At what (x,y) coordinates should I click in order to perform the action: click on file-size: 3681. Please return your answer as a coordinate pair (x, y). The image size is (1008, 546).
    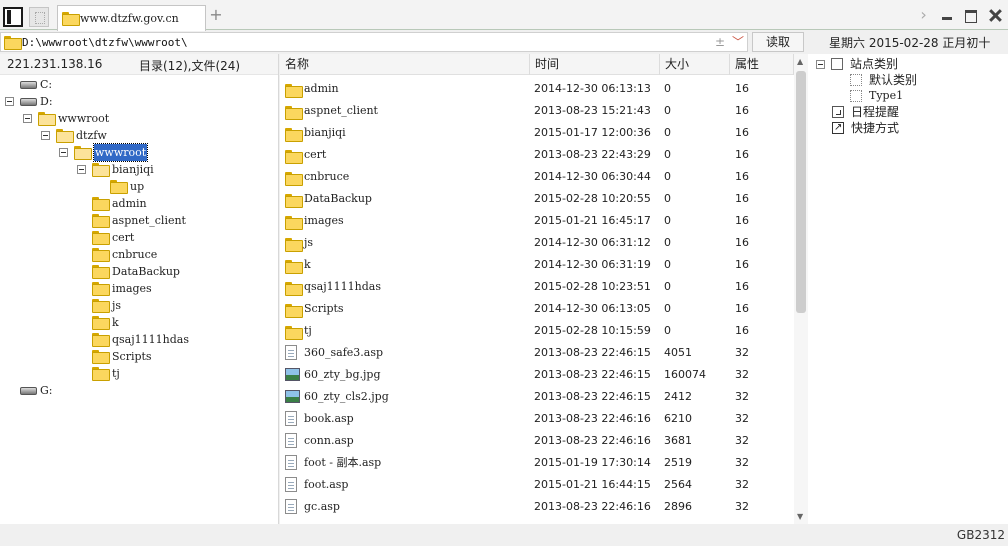
    Looking at the image, I should click on (678, 440).